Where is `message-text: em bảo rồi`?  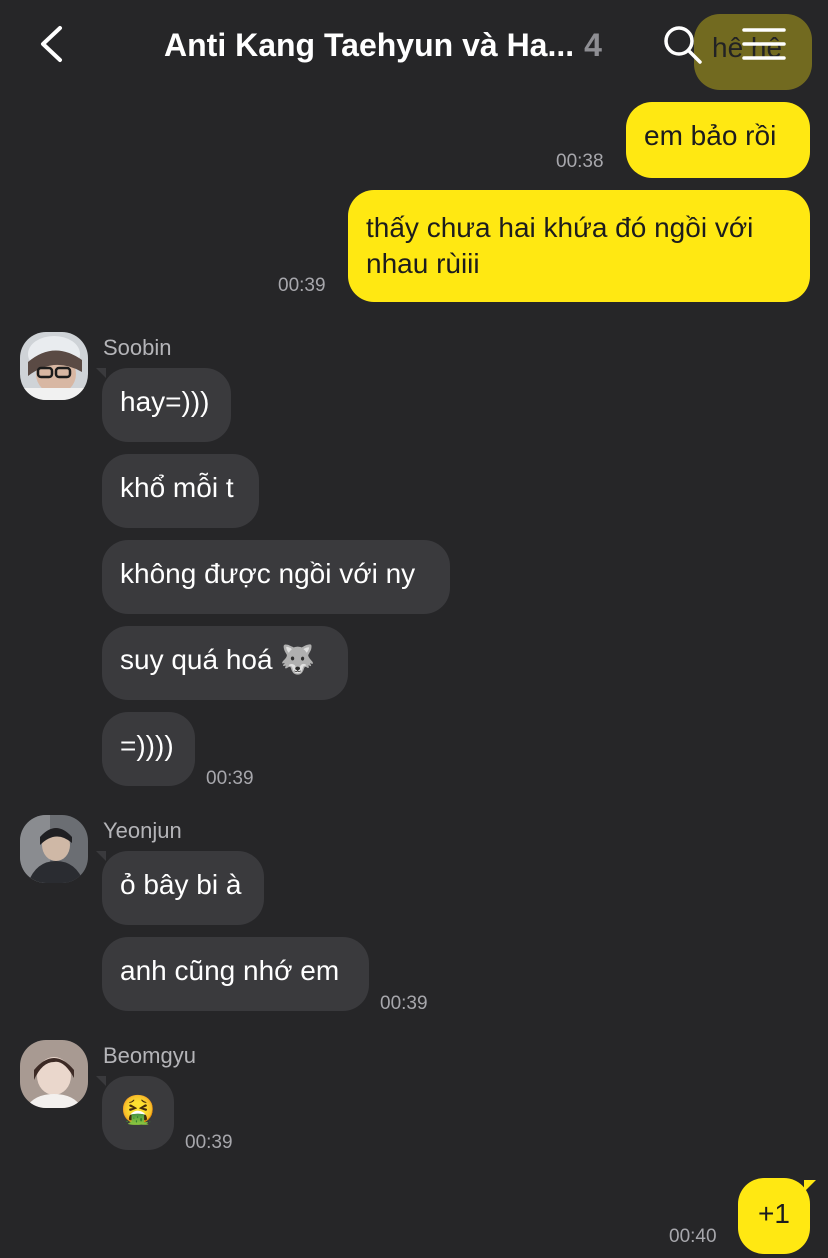 message-text: em bảo rồi is located at coordinates (710, 135).